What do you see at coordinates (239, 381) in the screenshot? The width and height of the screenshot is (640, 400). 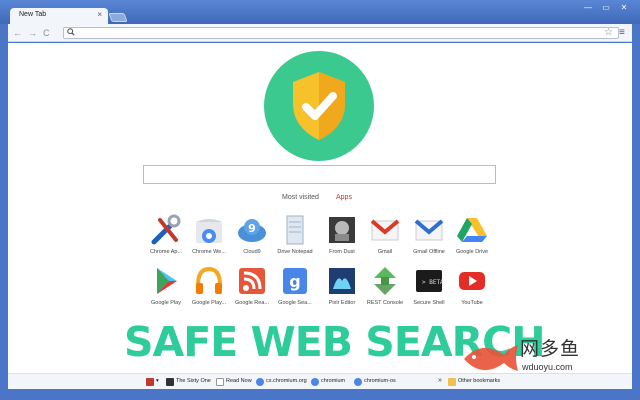 I see `bookmark-label: Read Now` at bounding box center [239, 381].